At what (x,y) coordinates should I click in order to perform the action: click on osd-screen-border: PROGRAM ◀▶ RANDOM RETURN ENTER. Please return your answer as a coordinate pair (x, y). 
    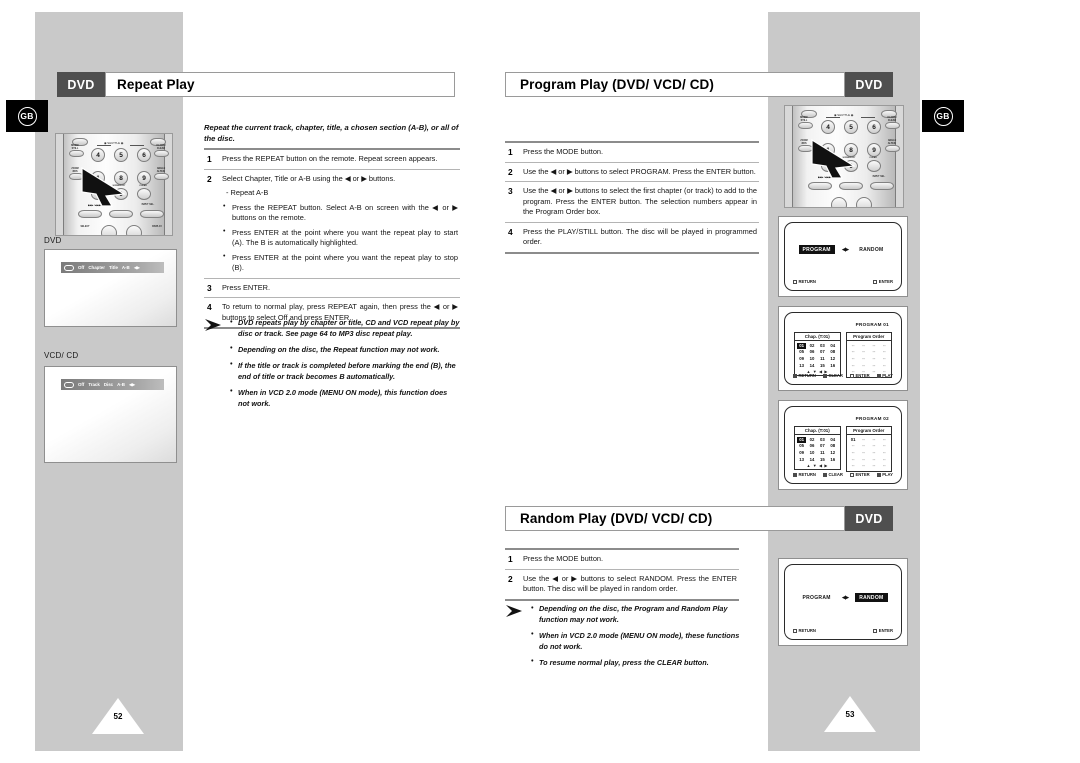
    Looking at the image, I should click on (843, 256).